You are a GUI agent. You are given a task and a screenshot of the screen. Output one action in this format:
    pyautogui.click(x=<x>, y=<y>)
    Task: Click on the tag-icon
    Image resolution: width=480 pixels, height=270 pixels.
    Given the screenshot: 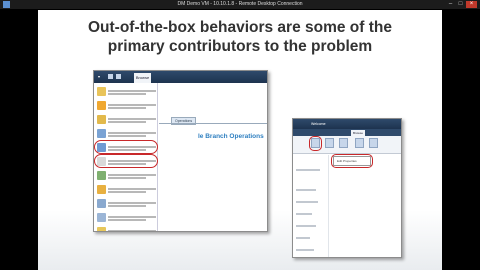 What is the action you would take?
    pyautogui.click(x=359, y=143)
    